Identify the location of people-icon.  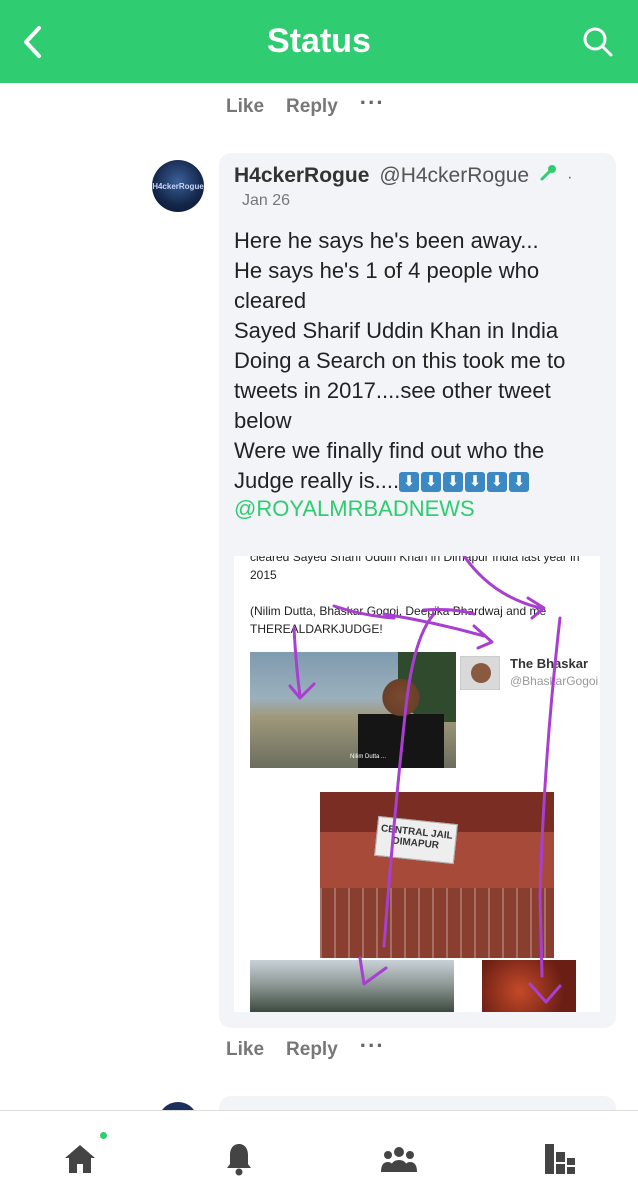
(399, 1159).